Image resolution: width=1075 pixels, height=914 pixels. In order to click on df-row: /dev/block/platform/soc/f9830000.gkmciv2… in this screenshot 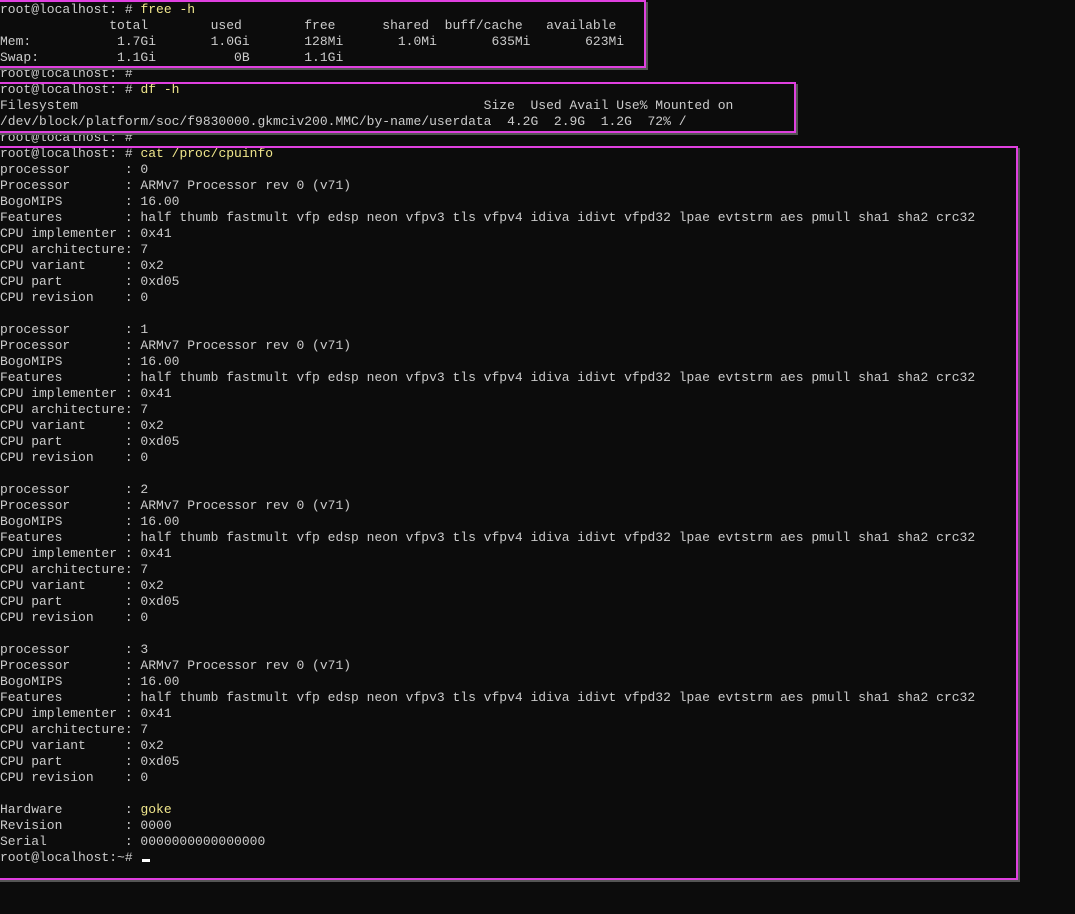, I will do `click(343, 121)`.